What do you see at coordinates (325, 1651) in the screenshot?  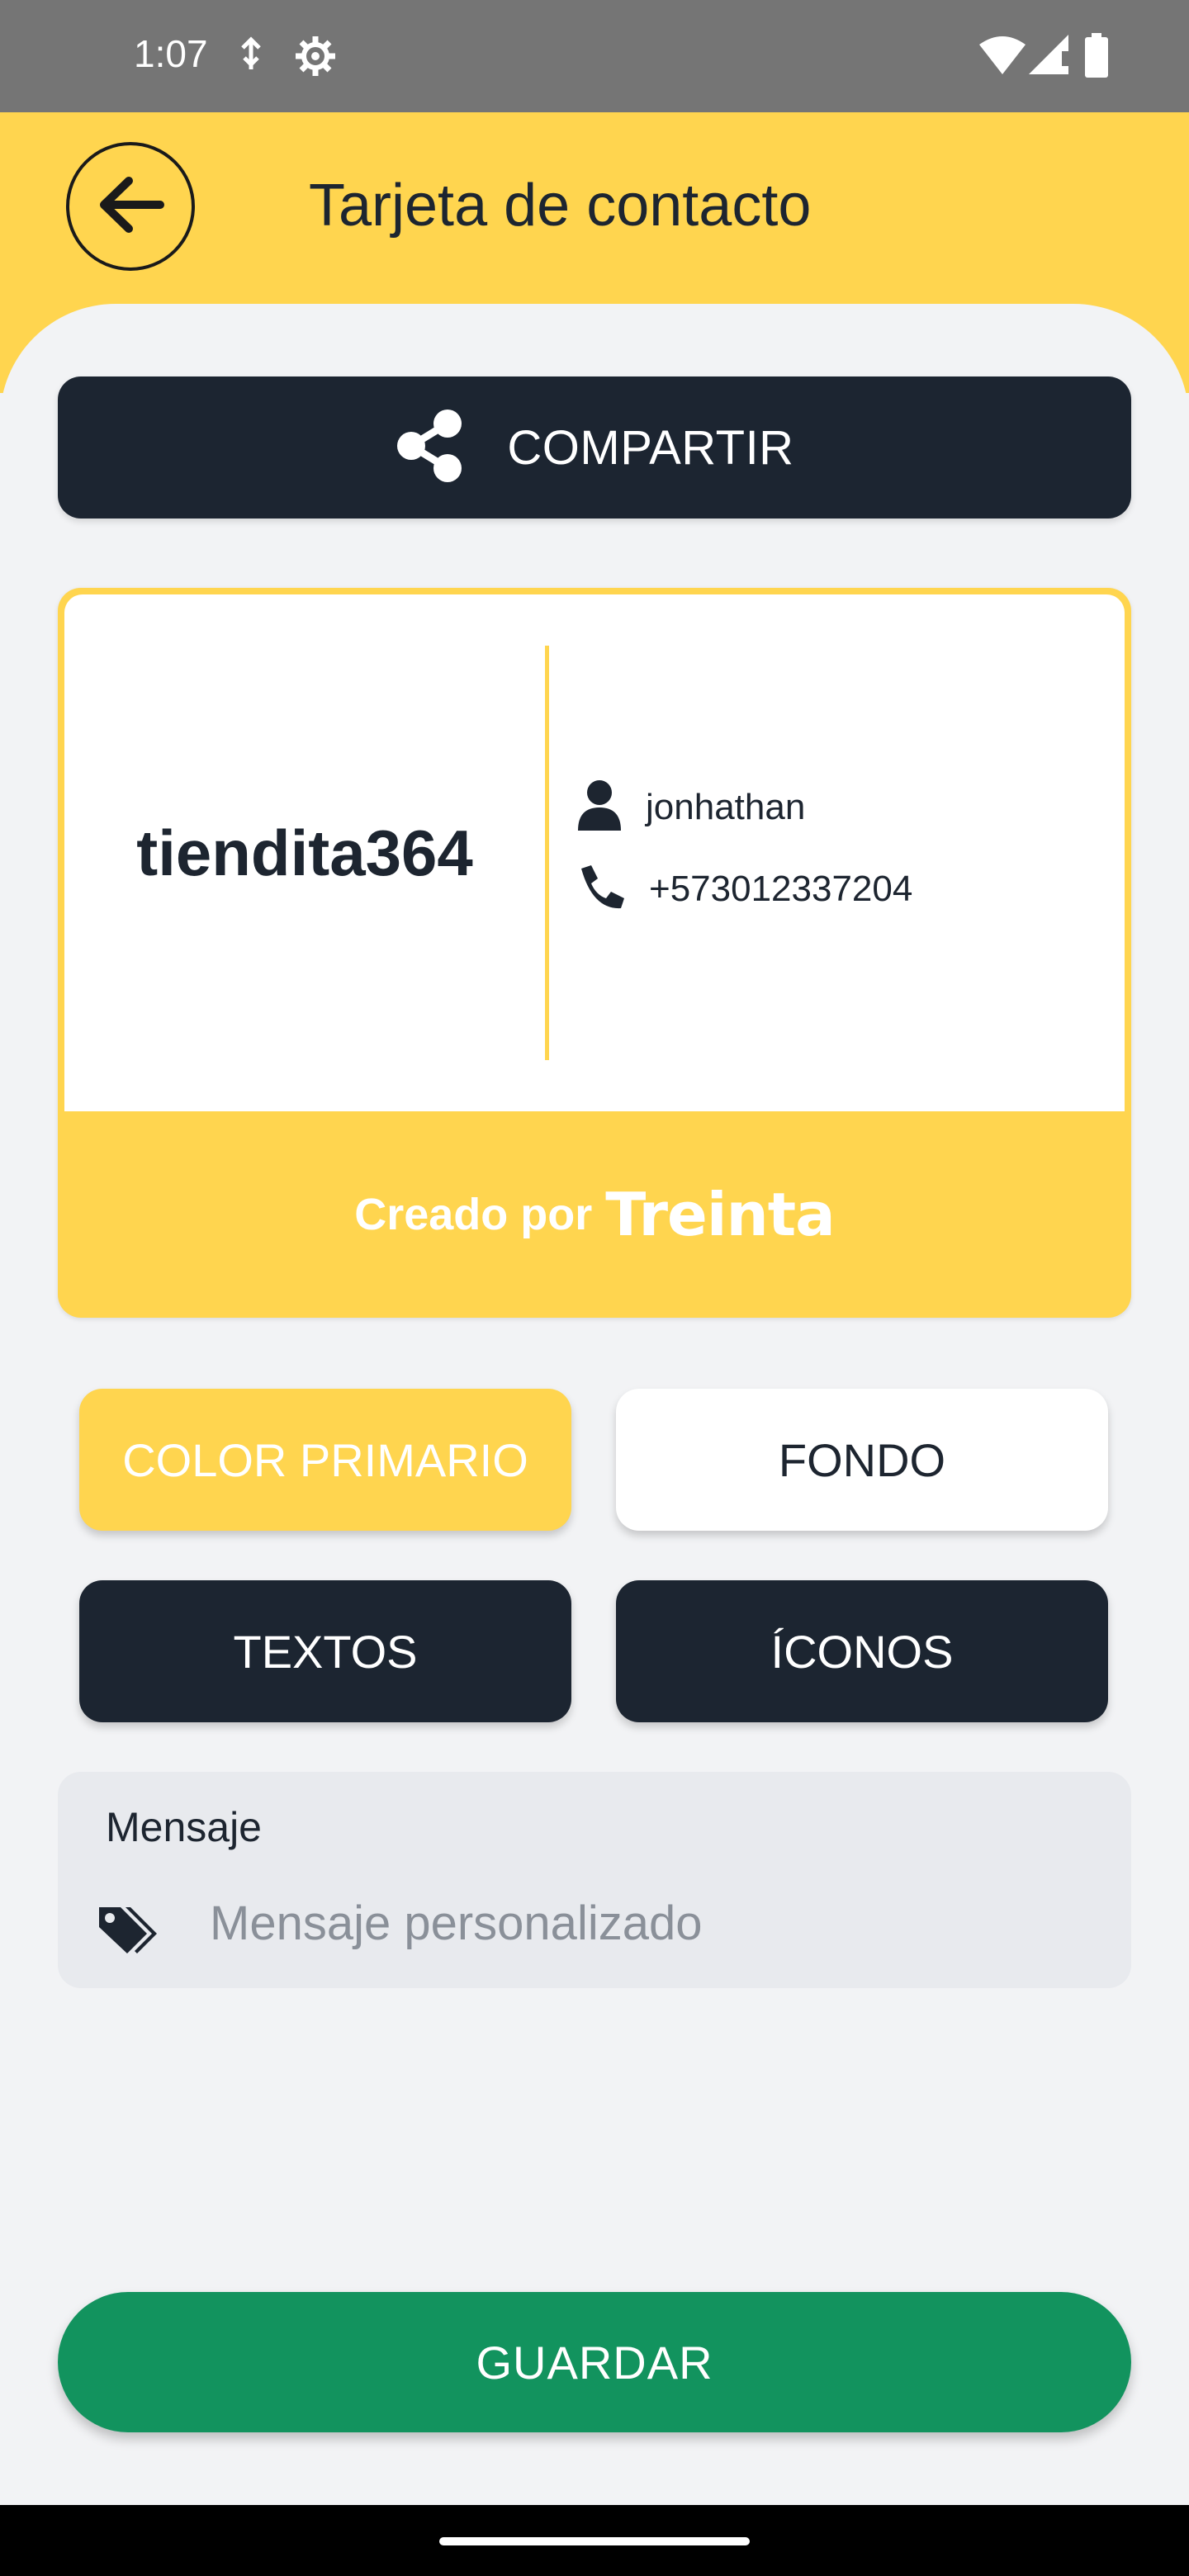 I see `texts-button: TEXTOS` at bounding box center [325, 1651].